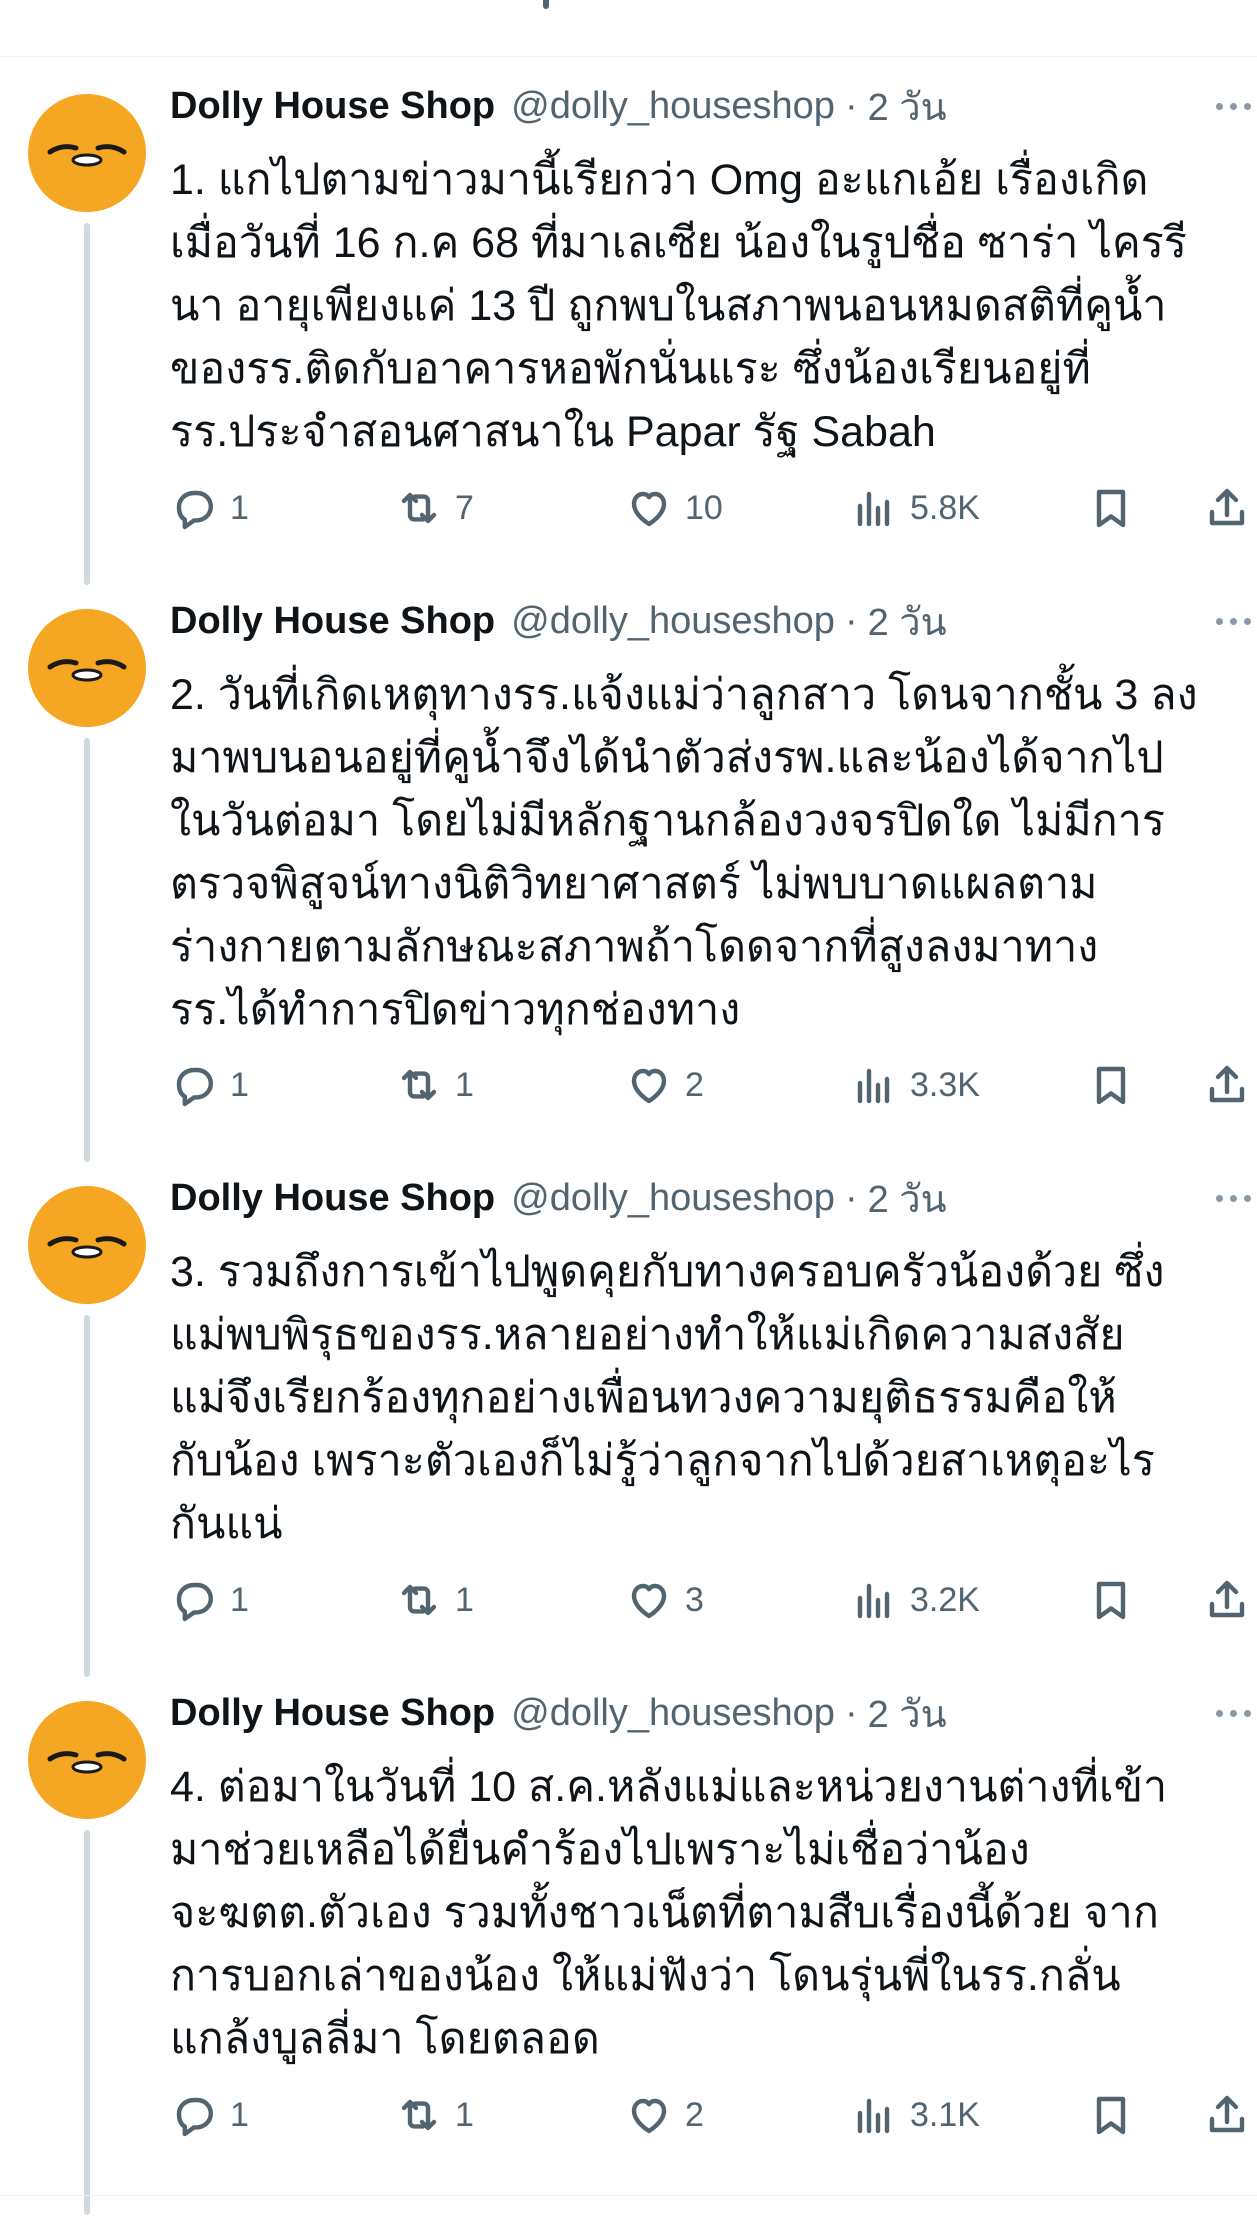 The width and height of the screenshot is (1257, 2217). I want to click on like-count: 3, so click(694, 1599).